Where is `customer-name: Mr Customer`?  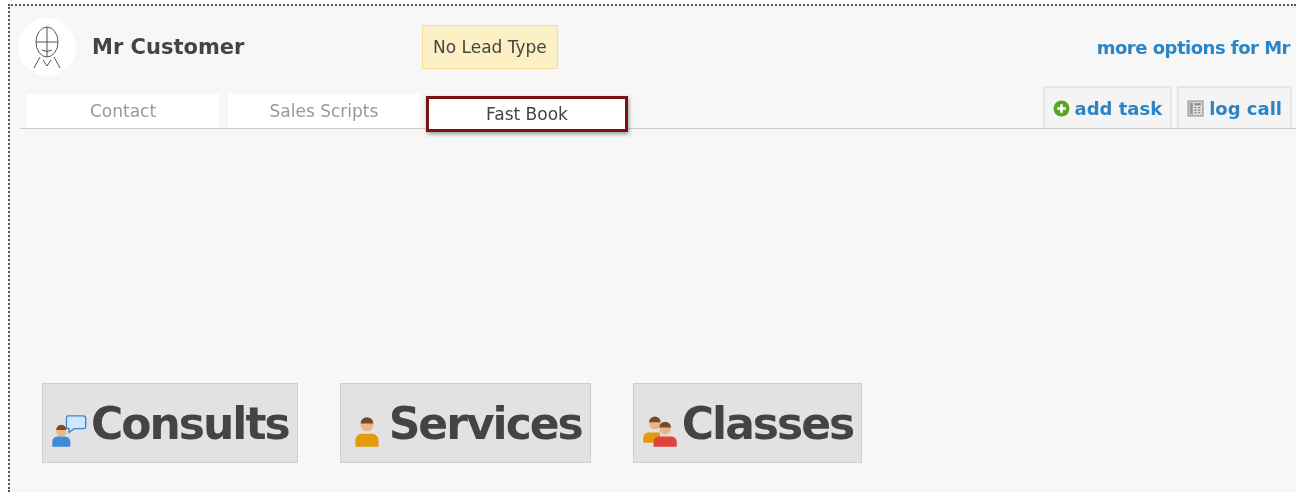 customer-name: Mr Customer is located at coordinates (169, 47).